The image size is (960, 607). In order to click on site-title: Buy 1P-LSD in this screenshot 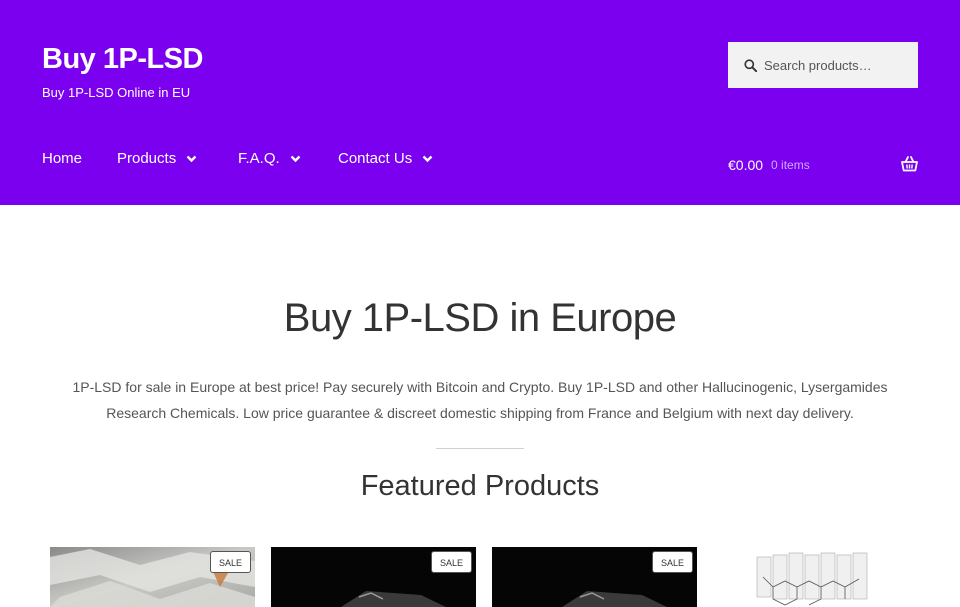, I will do `click(122, 59)`.